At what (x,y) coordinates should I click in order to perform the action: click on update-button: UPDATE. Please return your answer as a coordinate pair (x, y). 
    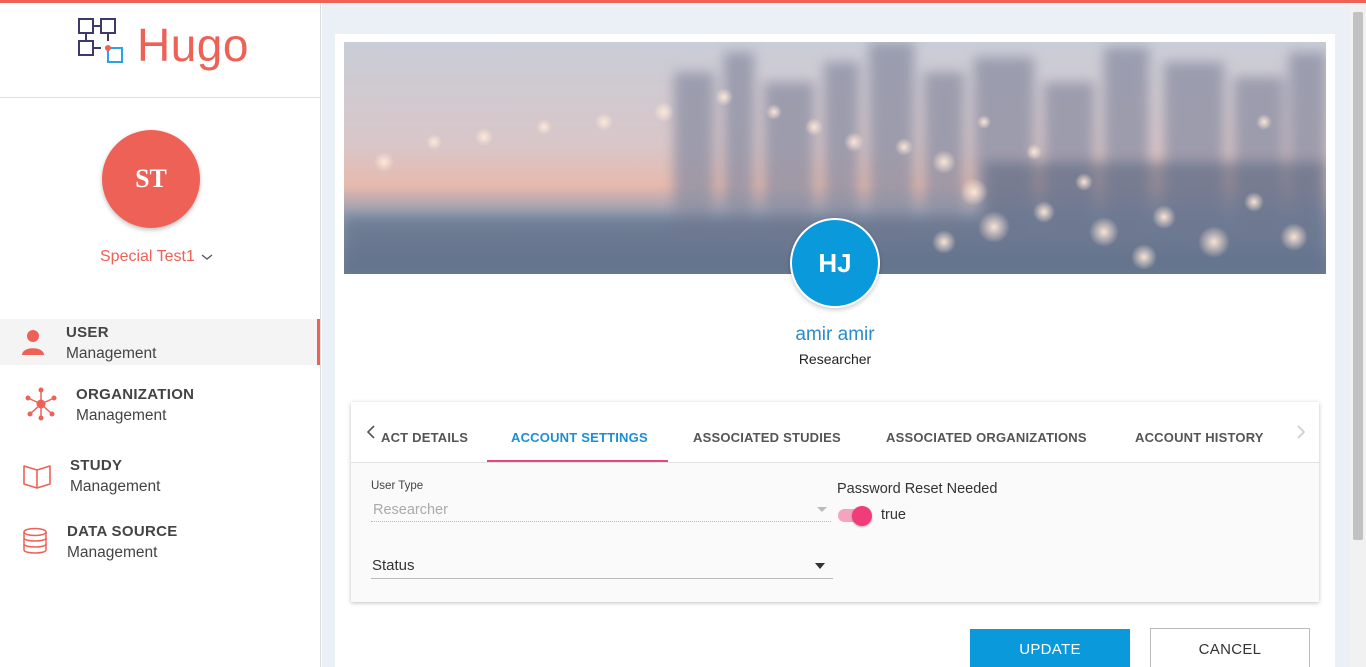
    Looking at the image, I should click on (1050, 648).